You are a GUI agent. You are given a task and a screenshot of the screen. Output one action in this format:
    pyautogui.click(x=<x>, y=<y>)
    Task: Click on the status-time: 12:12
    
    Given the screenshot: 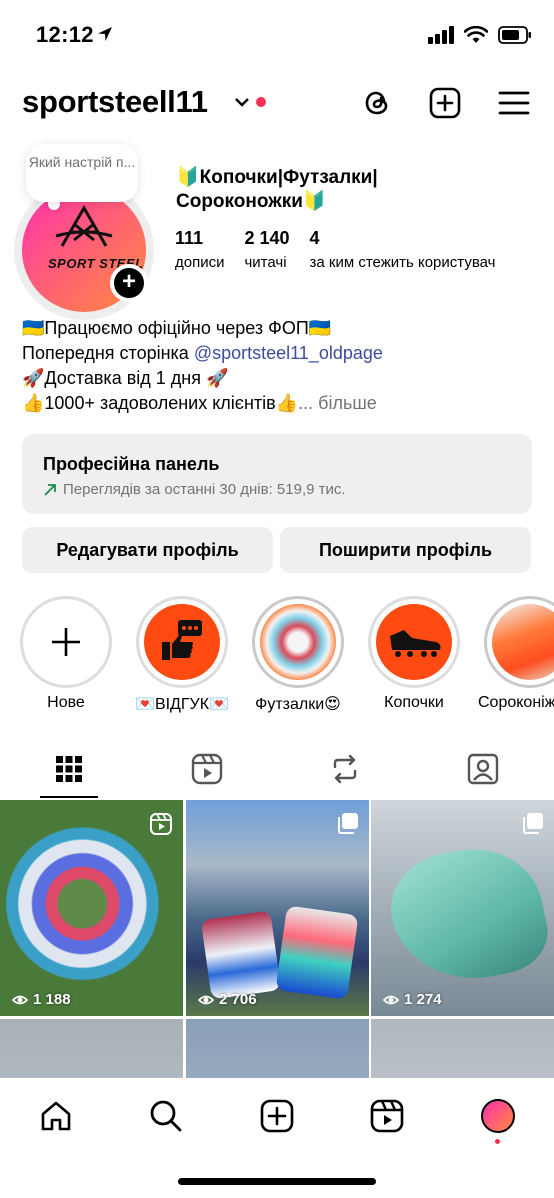 What is the action you would take?
    pyautogui.click(x=65, y=34)
    